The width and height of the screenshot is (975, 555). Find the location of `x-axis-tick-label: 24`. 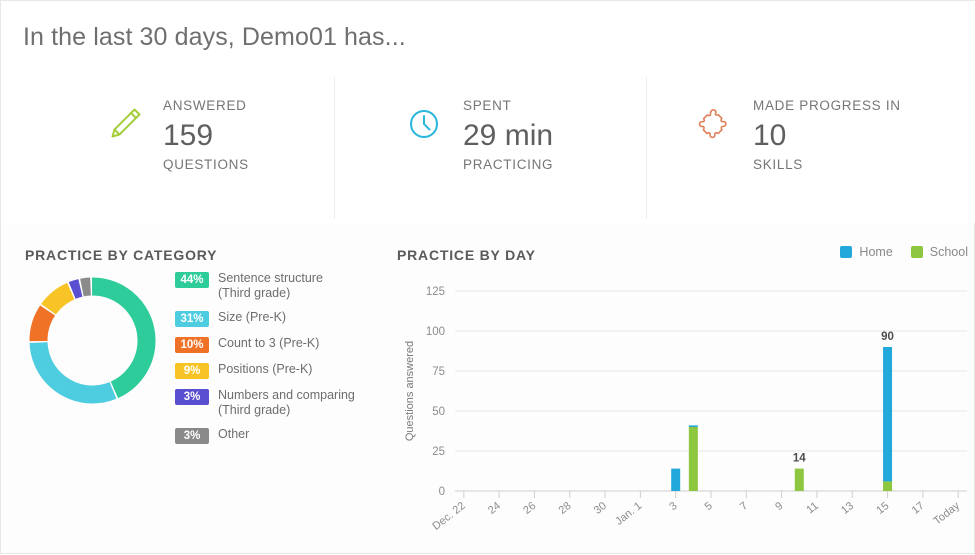

x-axis-tick-label: 24 is located at coordinates (494, 508).